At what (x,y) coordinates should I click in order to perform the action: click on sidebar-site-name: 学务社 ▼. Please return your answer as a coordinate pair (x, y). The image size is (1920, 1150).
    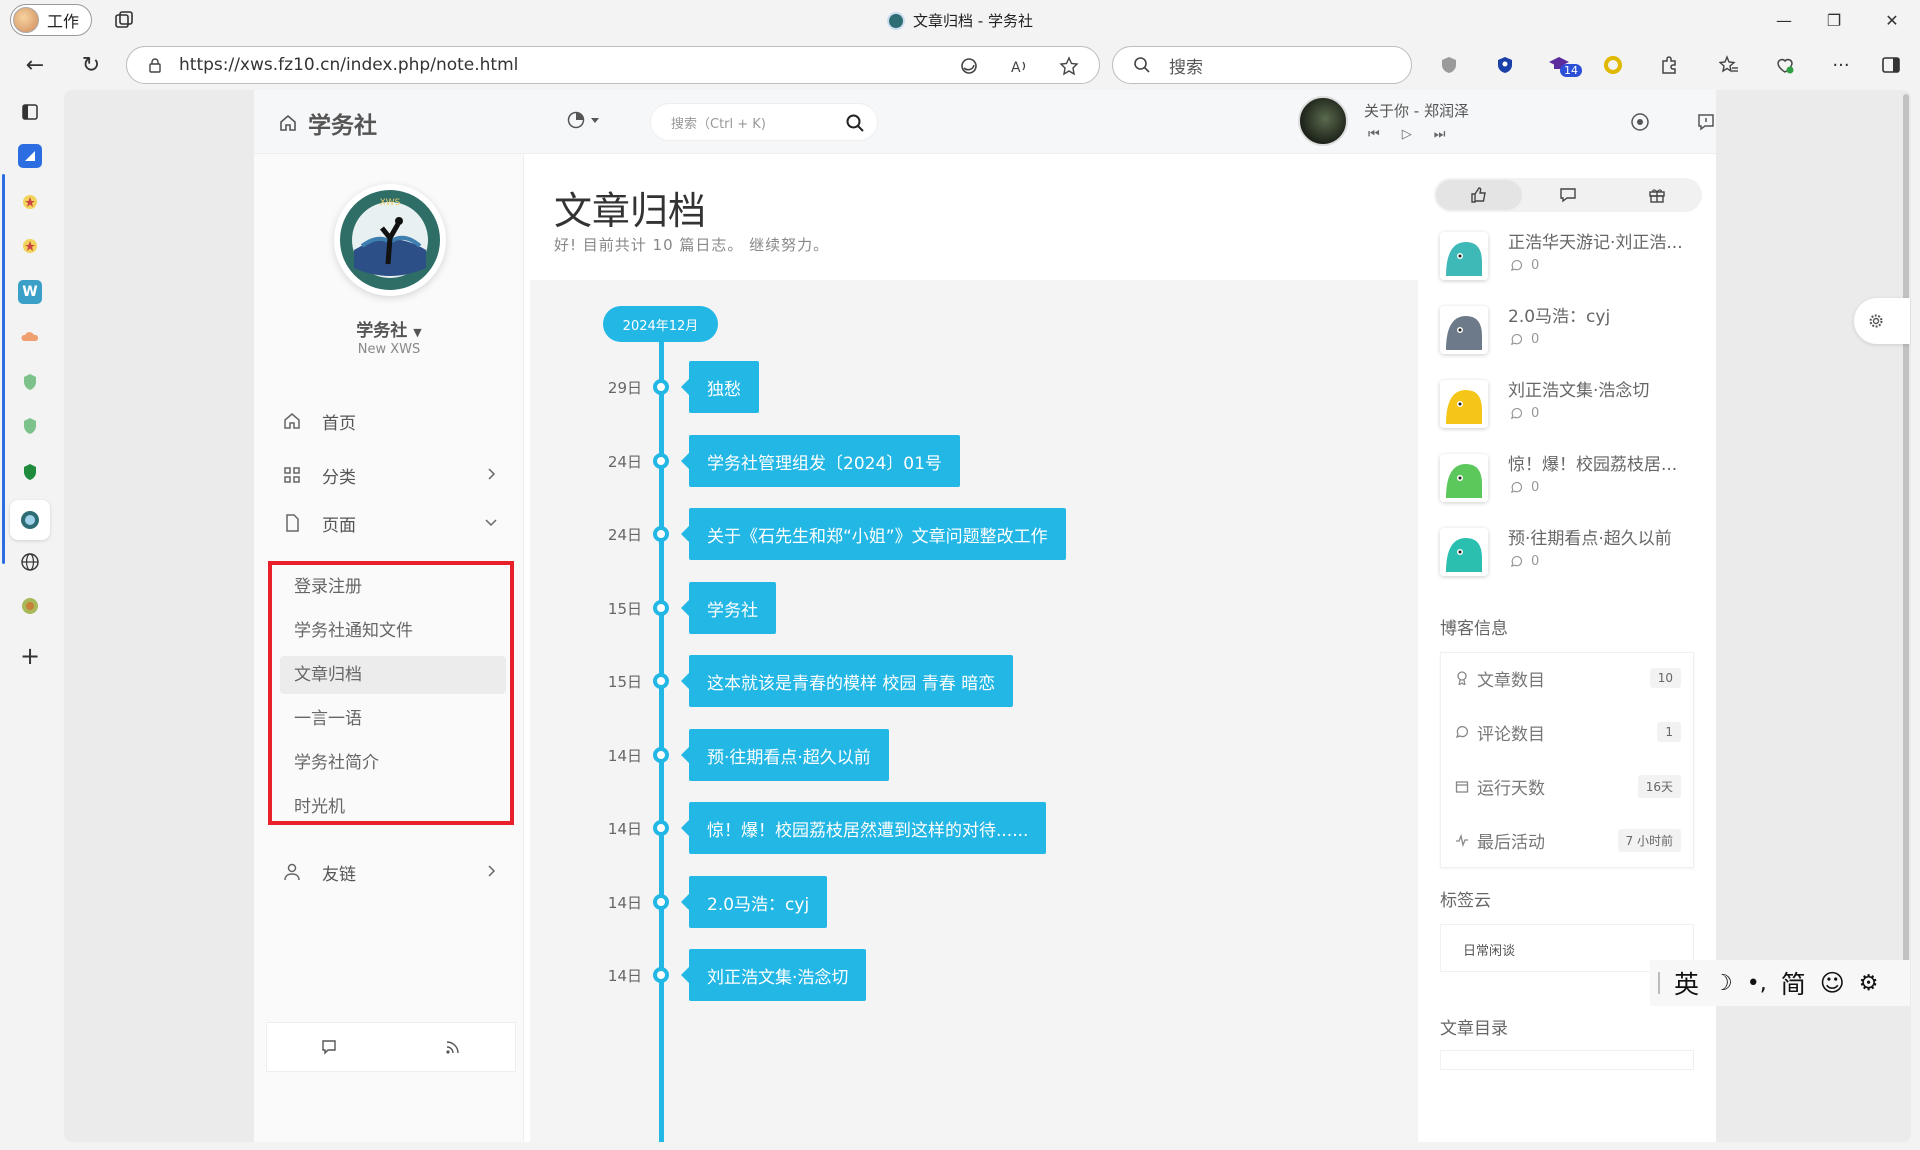
    Looking at the image, I should click on (389, 328).